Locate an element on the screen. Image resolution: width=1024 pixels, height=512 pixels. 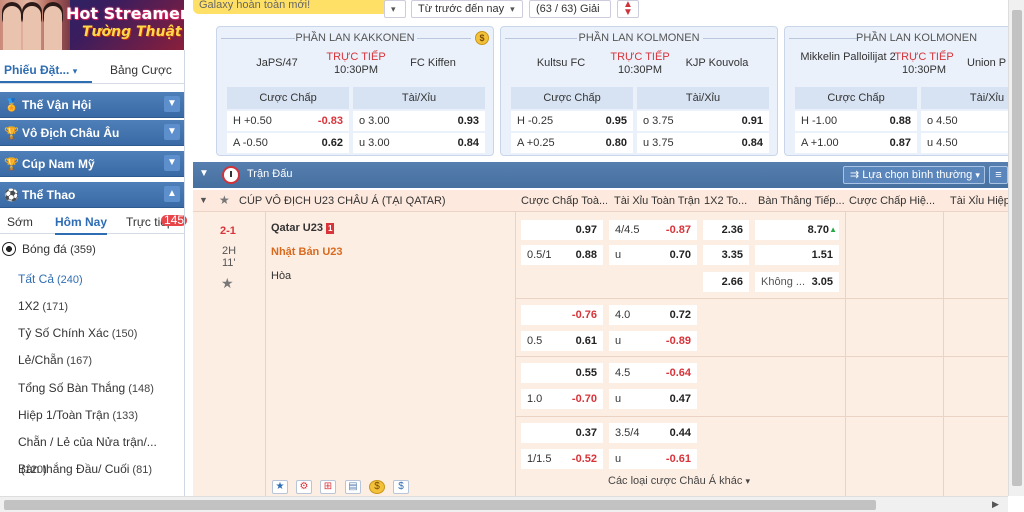
sport-football: Bóng đá (359) is located at coordinates (92, 249).